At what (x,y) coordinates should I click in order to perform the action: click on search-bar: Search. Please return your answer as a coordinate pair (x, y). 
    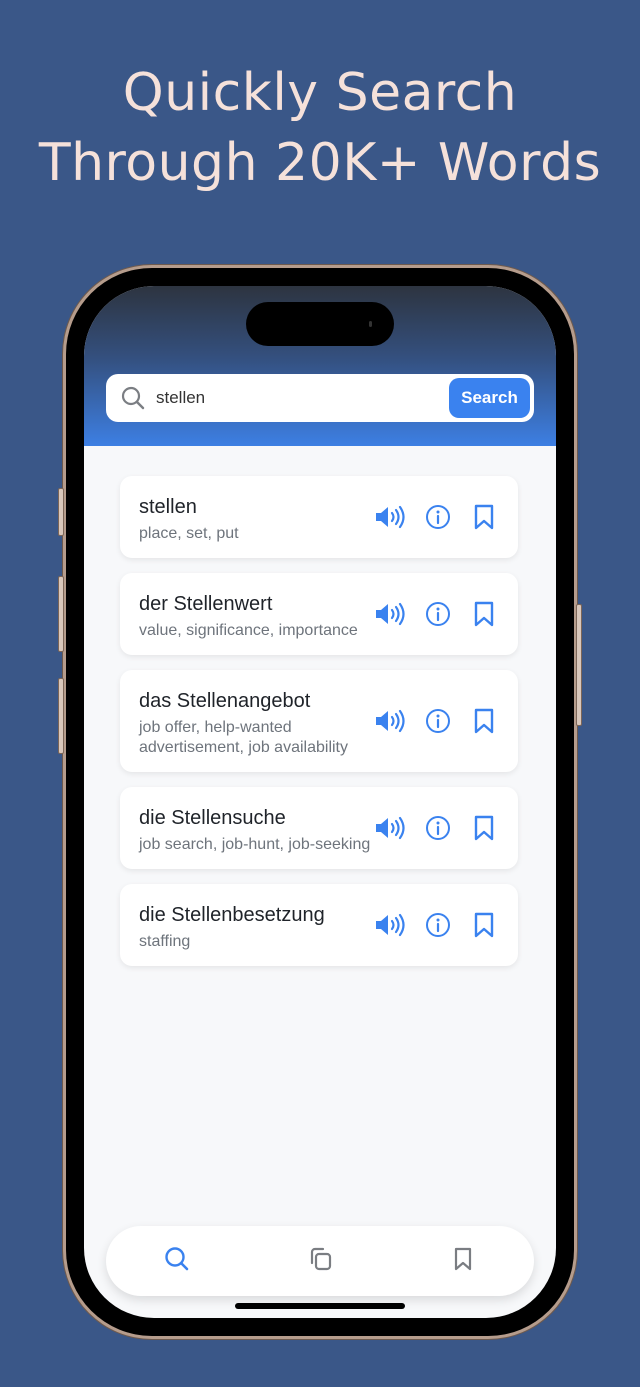
    Looking at the image, I should click on (320, 398).